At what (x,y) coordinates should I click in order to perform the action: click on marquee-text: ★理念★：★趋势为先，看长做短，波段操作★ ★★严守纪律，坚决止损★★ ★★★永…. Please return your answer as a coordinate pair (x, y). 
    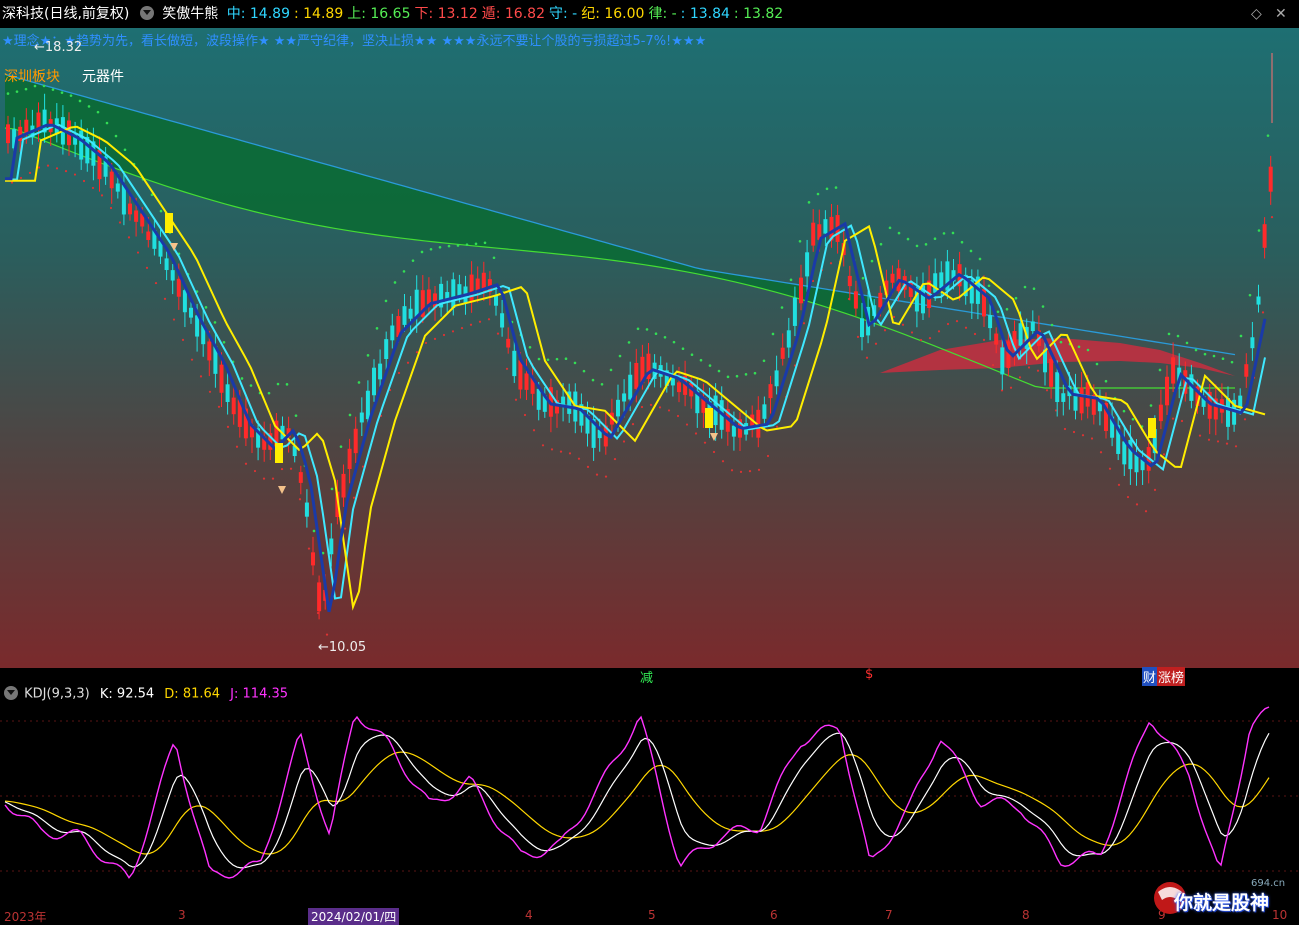
    Looking at the image, I should click on (354, 41).